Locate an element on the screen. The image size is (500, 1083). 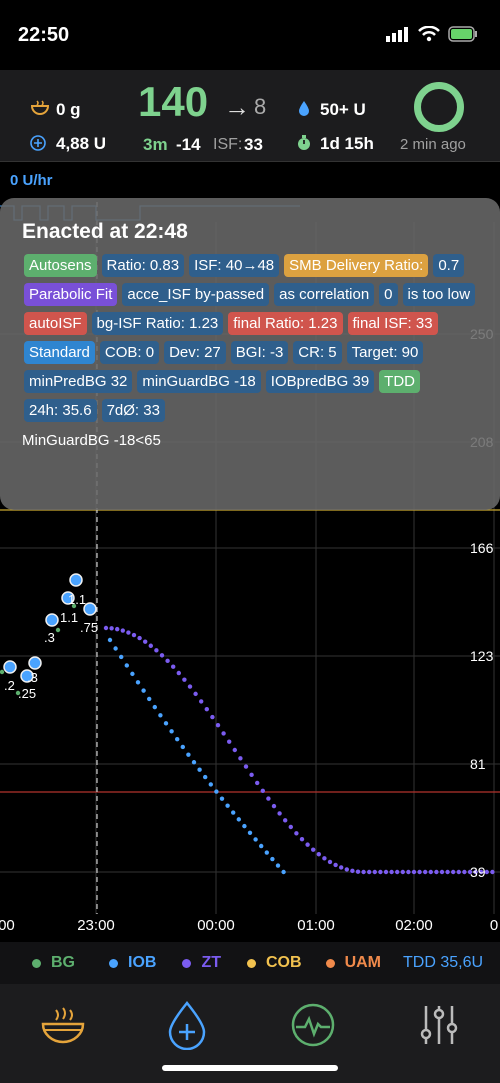
reason-chip: minGuardBG -18 is located at coordinates (199, 381).